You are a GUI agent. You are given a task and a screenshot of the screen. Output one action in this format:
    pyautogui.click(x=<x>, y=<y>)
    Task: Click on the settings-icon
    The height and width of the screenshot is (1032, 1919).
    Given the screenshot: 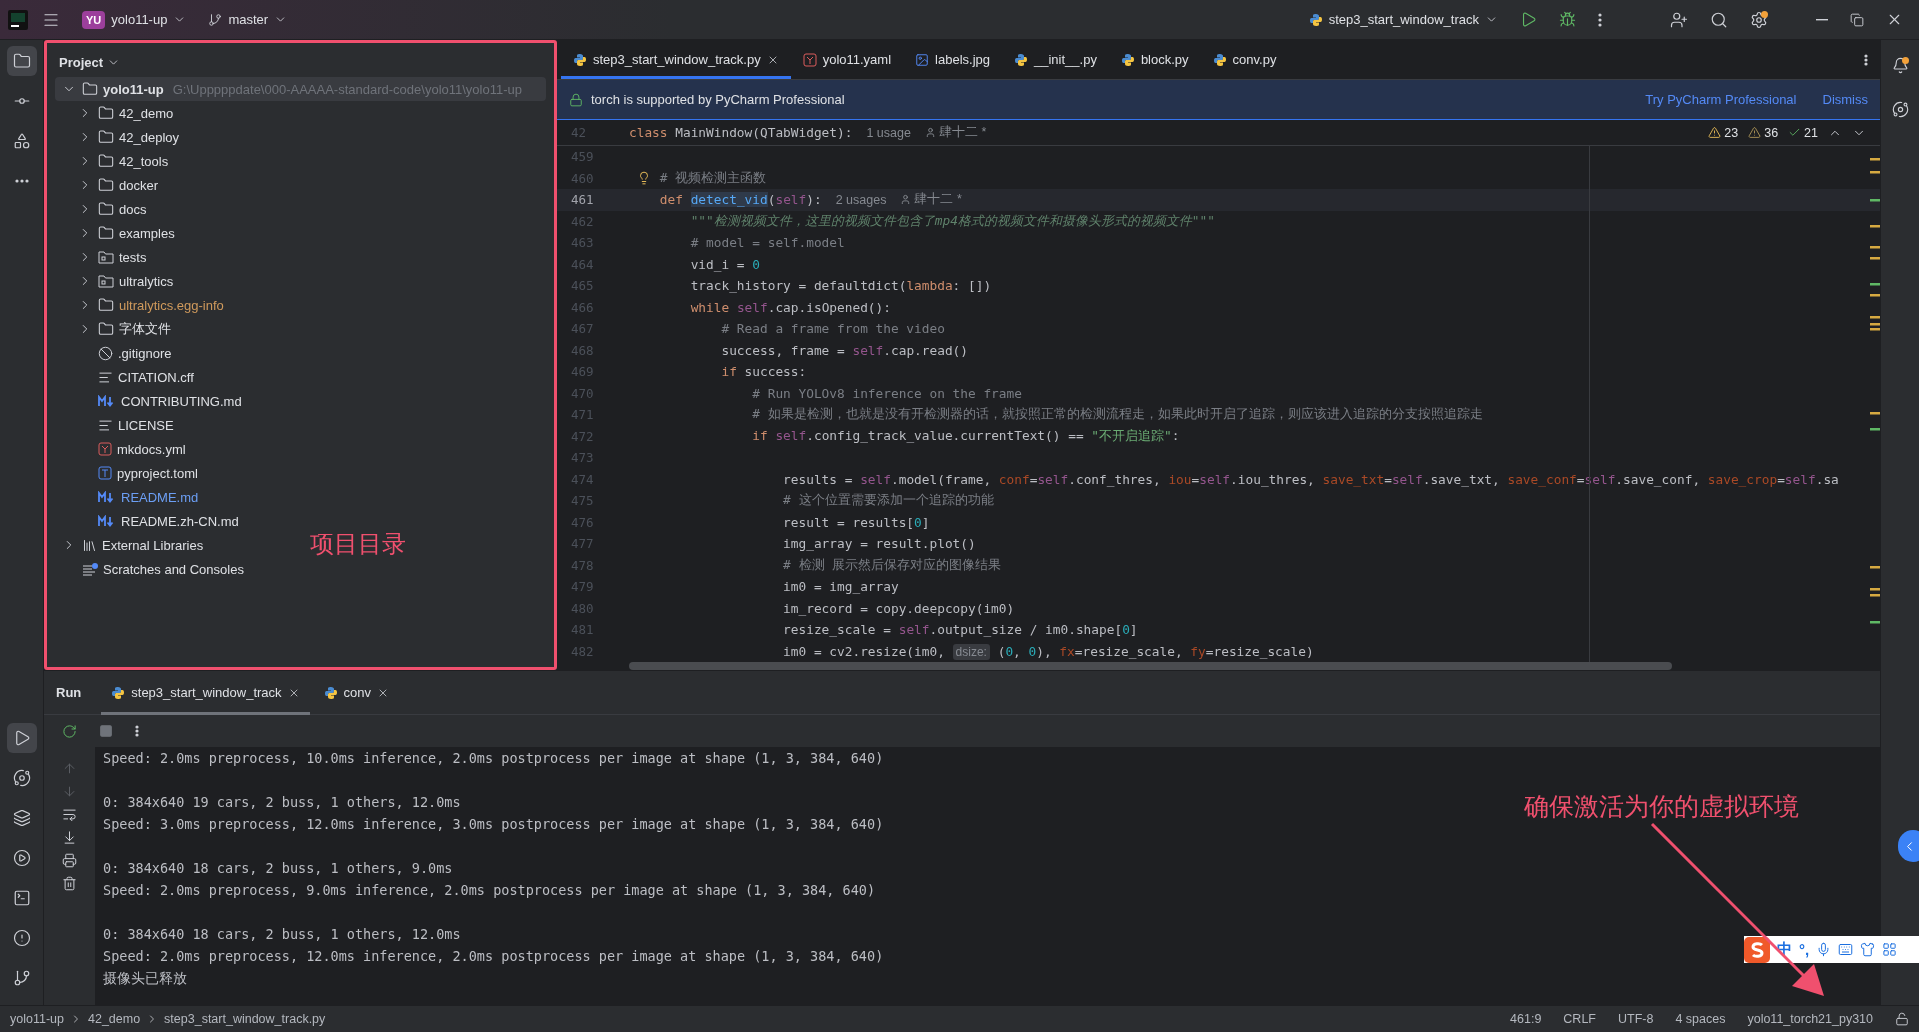 What is the action you would take?
    pyautogui.click(x=1759, y=19)
    